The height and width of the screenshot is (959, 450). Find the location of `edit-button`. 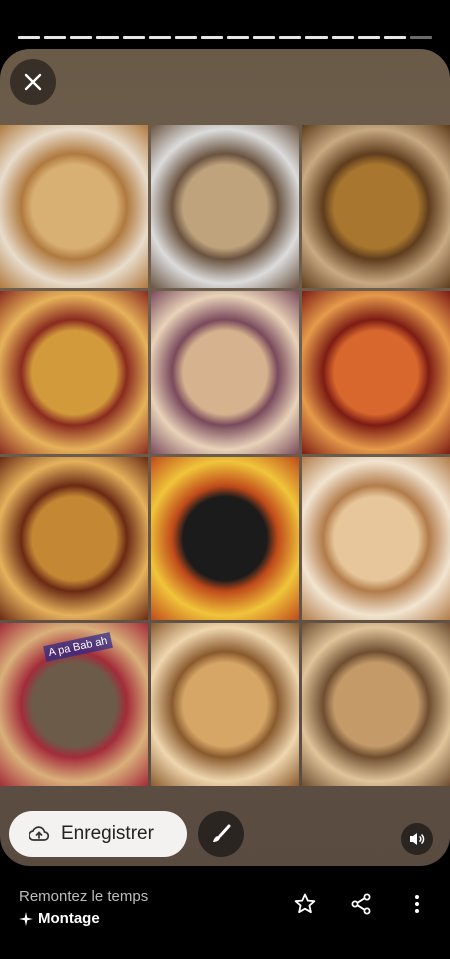

edit-button is located at coordinates (221, 834).